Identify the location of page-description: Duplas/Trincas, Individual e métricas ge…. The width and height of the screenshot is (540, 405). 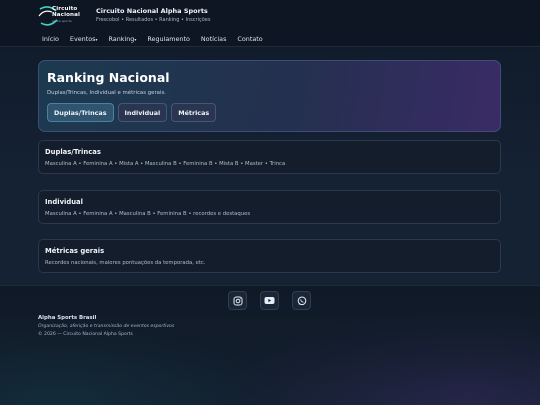
(107, 93).